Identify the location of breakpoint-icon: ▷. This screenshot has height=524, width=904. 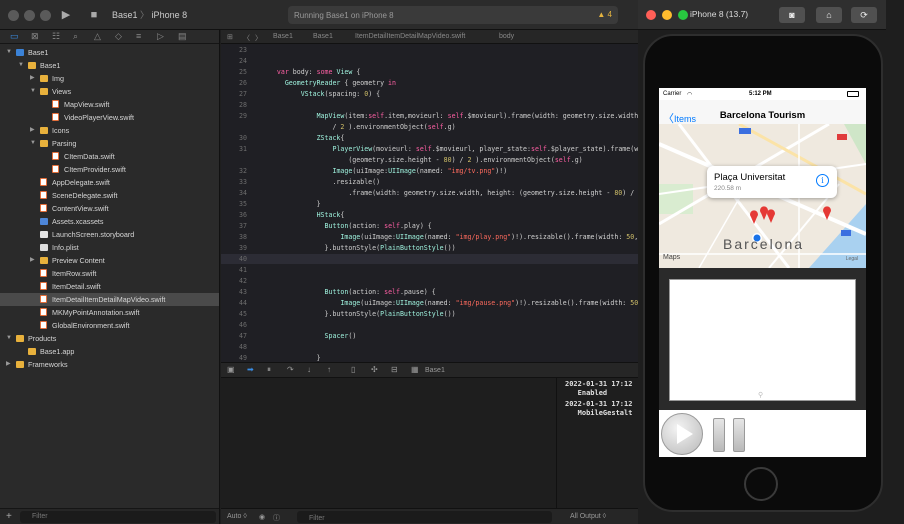
(160, 36).